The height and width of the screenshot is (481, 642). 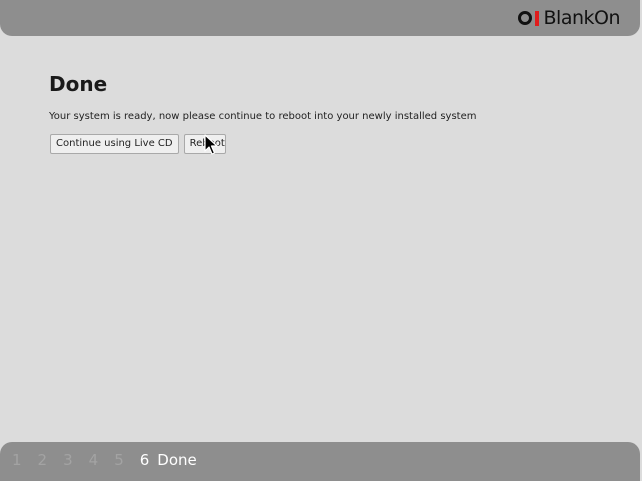 What do you see at coordinates (528, 18) in the screenshot?
I see `blankon-logo-icon` at bounding box center [528, 18].